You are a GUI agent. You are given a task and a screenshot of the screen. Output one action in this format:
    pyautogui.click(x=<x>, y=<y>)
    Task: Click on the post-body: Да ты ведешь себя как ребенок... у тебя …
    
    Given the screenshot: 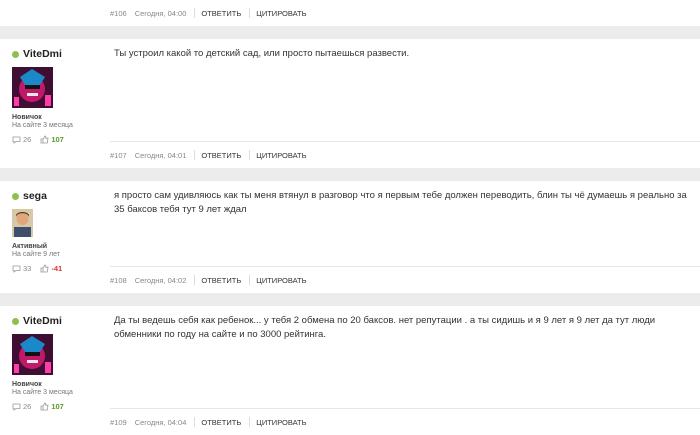 What is the action you would take?
    pyautogui.click(x=385, y=327)
    